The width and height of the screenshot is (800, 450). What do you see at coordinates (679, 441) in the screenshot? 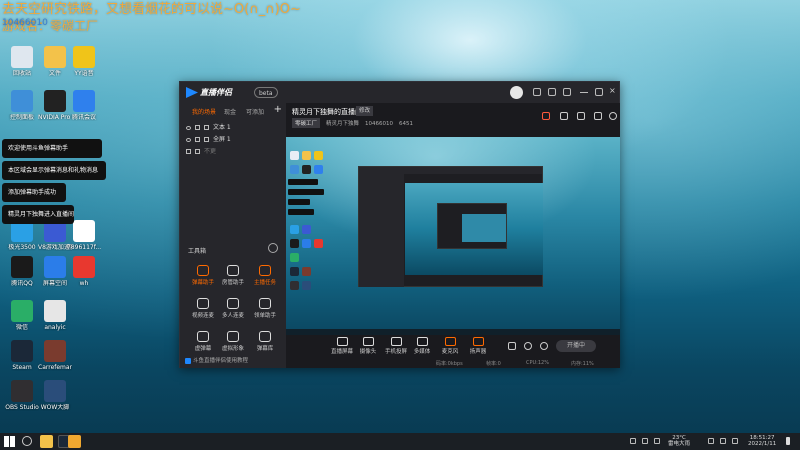
I see `weather-widget: 23°C 雷电大雨` at bounding box center [679, 441].